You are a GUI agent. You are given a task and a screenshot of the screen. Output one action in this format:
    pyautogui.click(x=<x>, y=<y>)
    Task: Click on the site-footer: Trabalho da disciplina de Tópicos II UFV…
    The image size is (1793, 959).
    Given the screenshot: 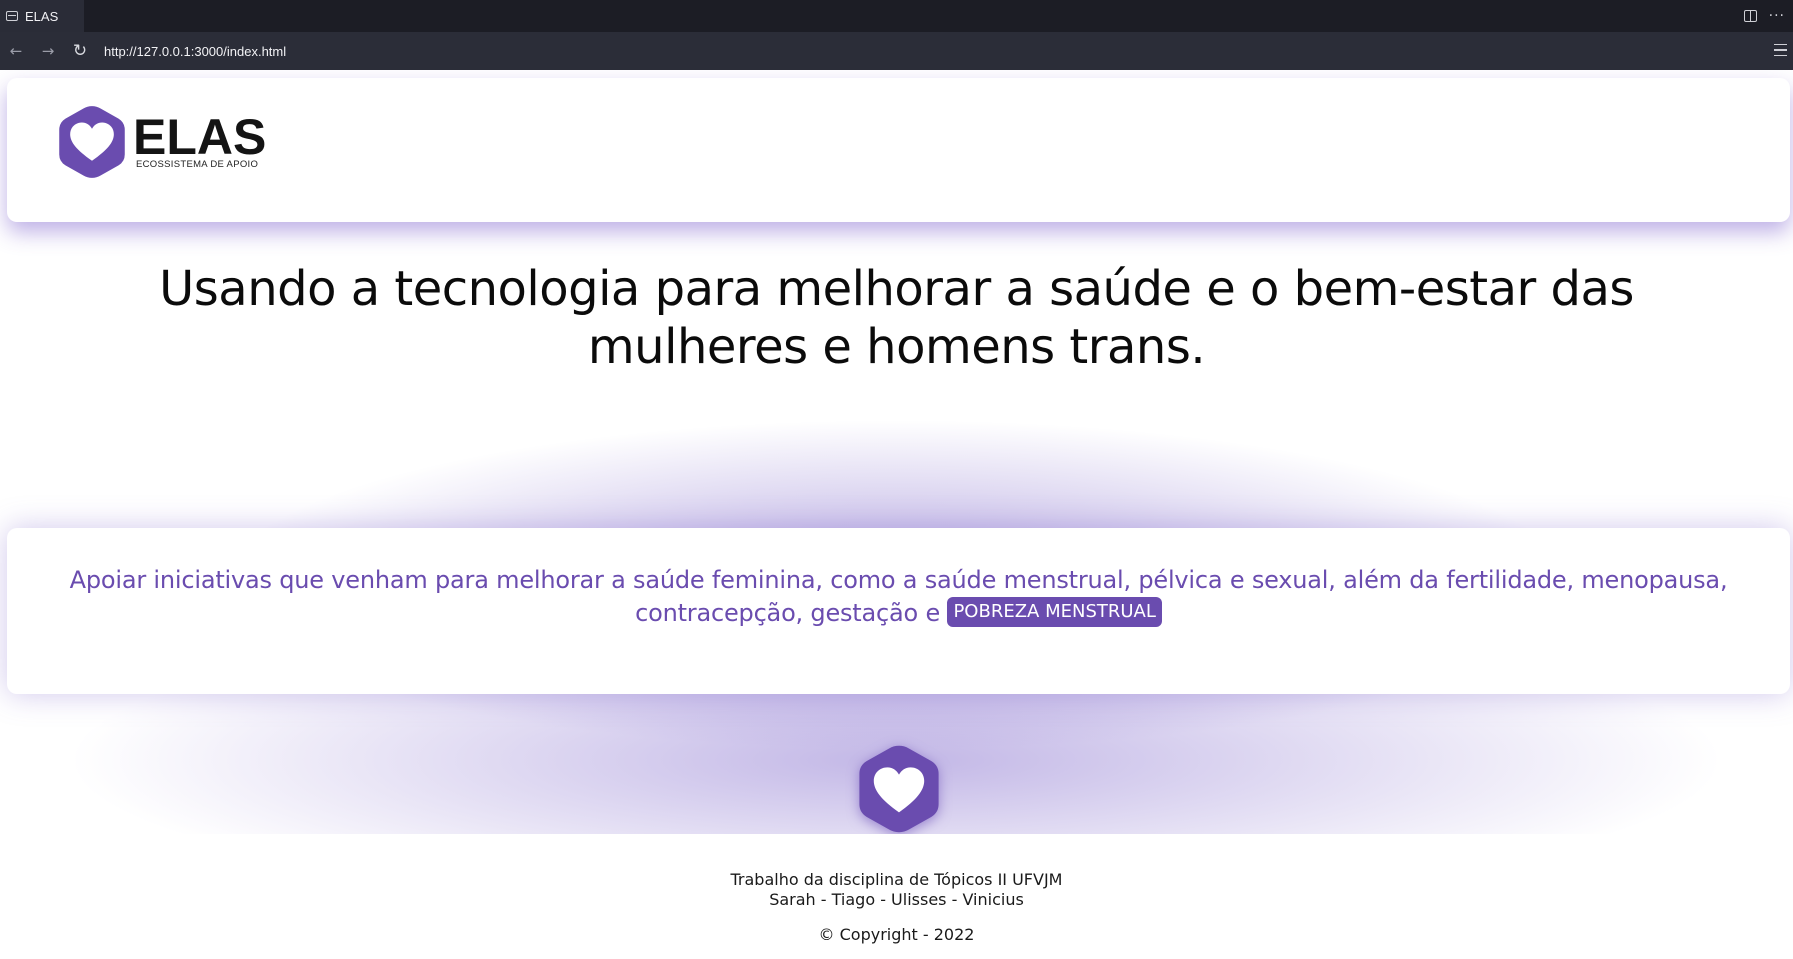 What is the action you would take?
    pyautogui.click(x=896, y=896)
    